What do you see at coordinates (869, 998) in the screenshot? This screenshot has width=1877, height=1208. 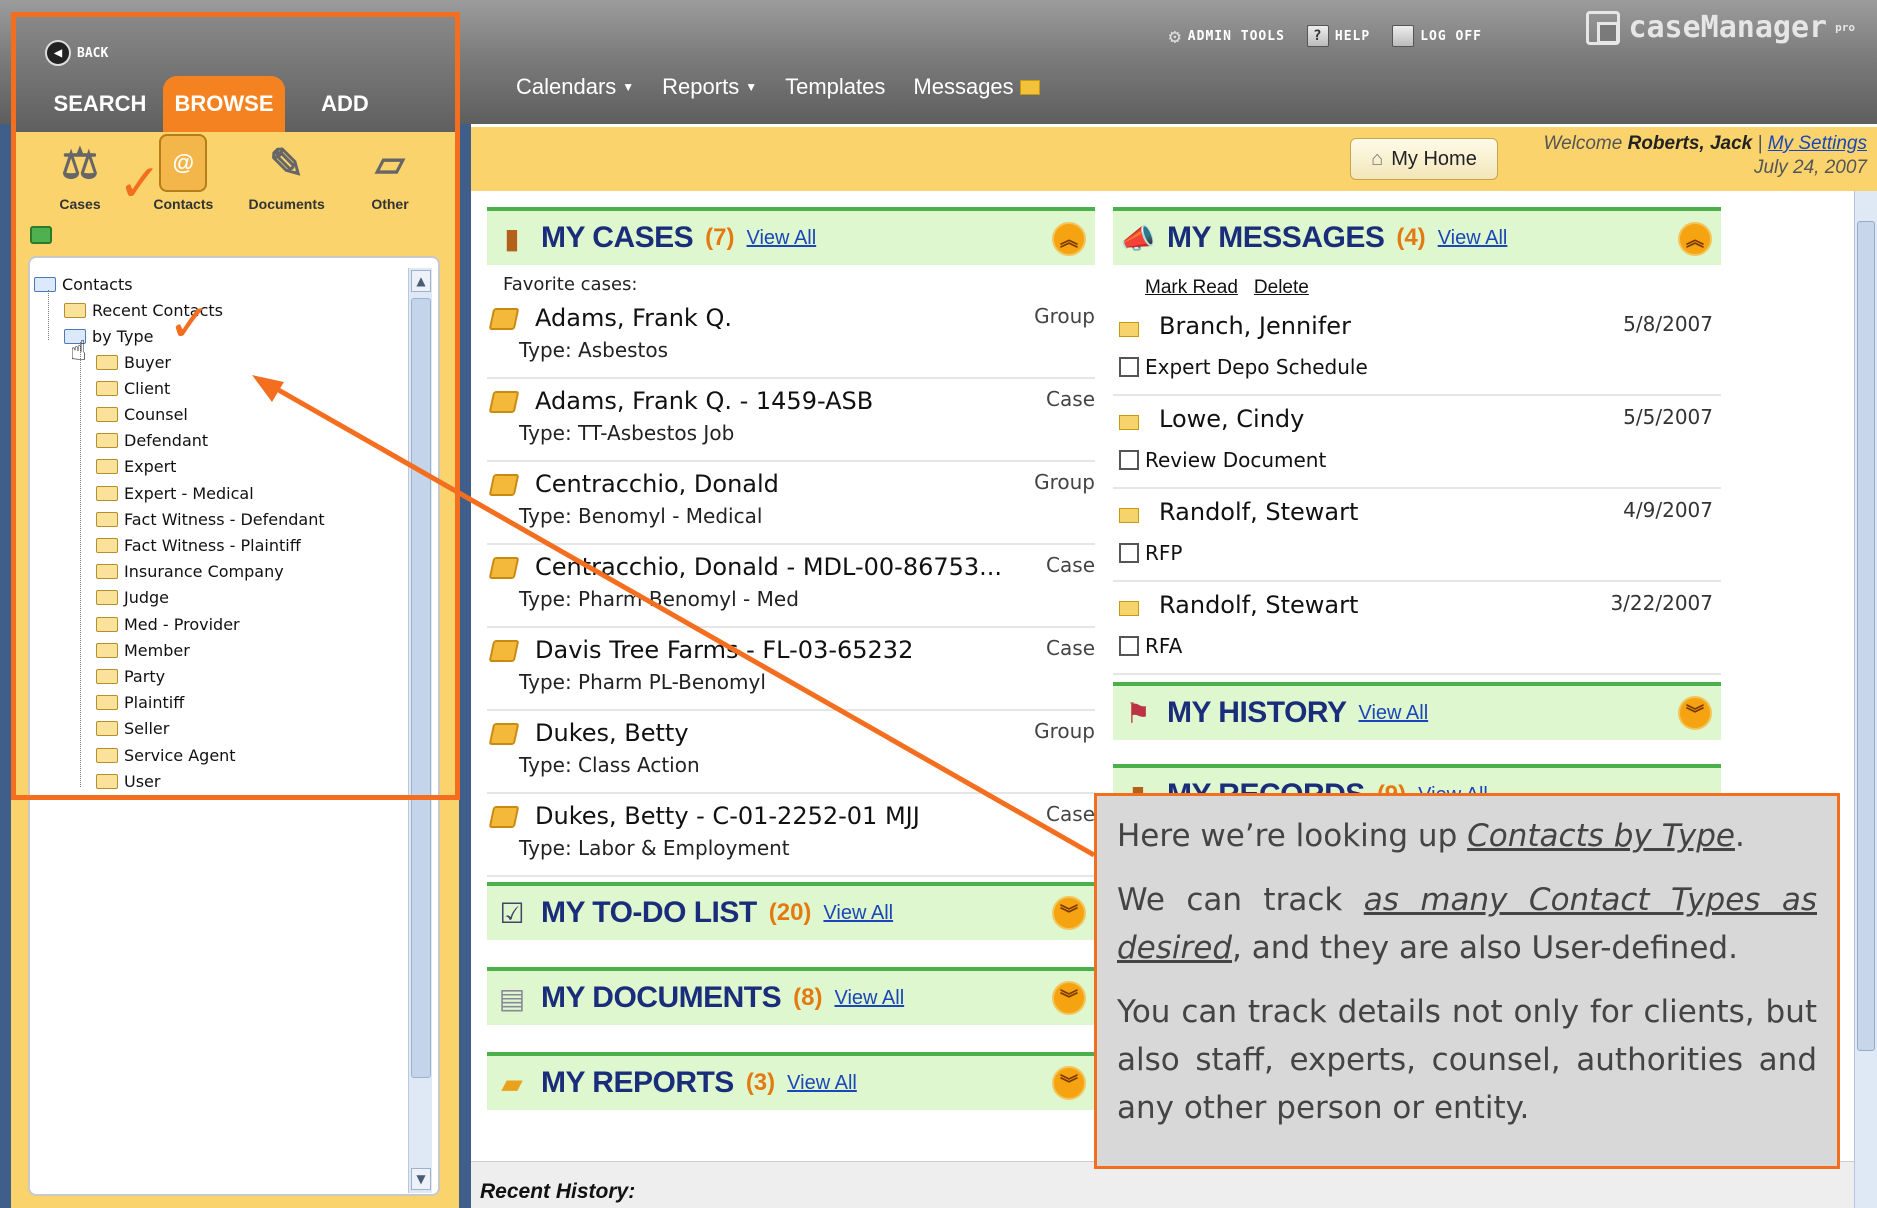 I see `my-documents-view-all: View All` at bounding box center [869, 998].